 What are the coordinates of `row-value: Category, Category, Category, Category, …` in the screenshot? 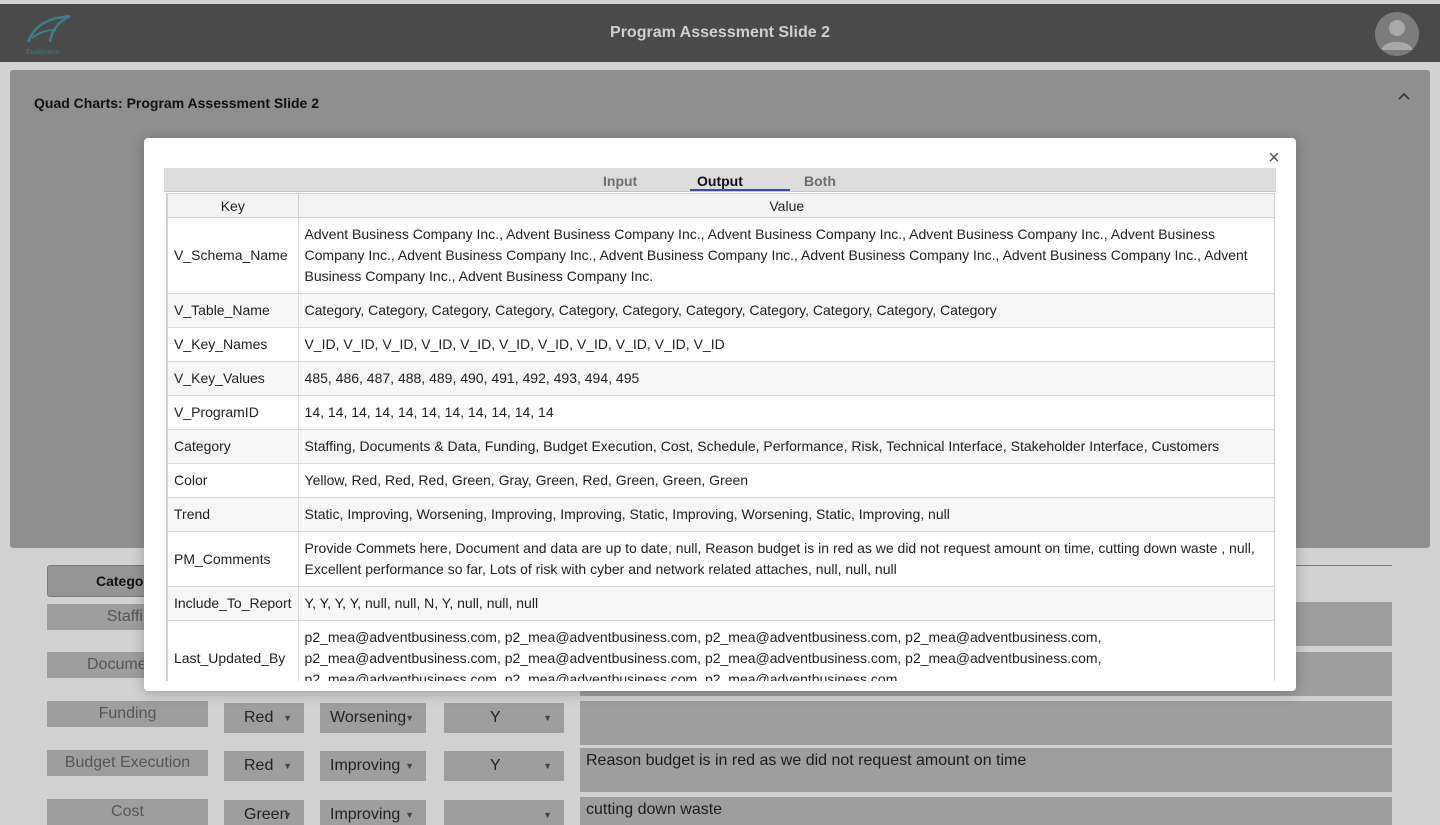 It's located at (785, 310).